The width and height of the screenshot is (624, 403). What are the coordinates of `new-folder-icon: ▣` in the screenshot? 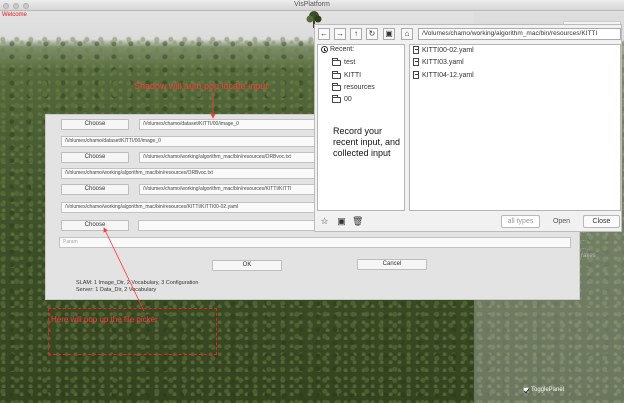 It's located at (341, 221).